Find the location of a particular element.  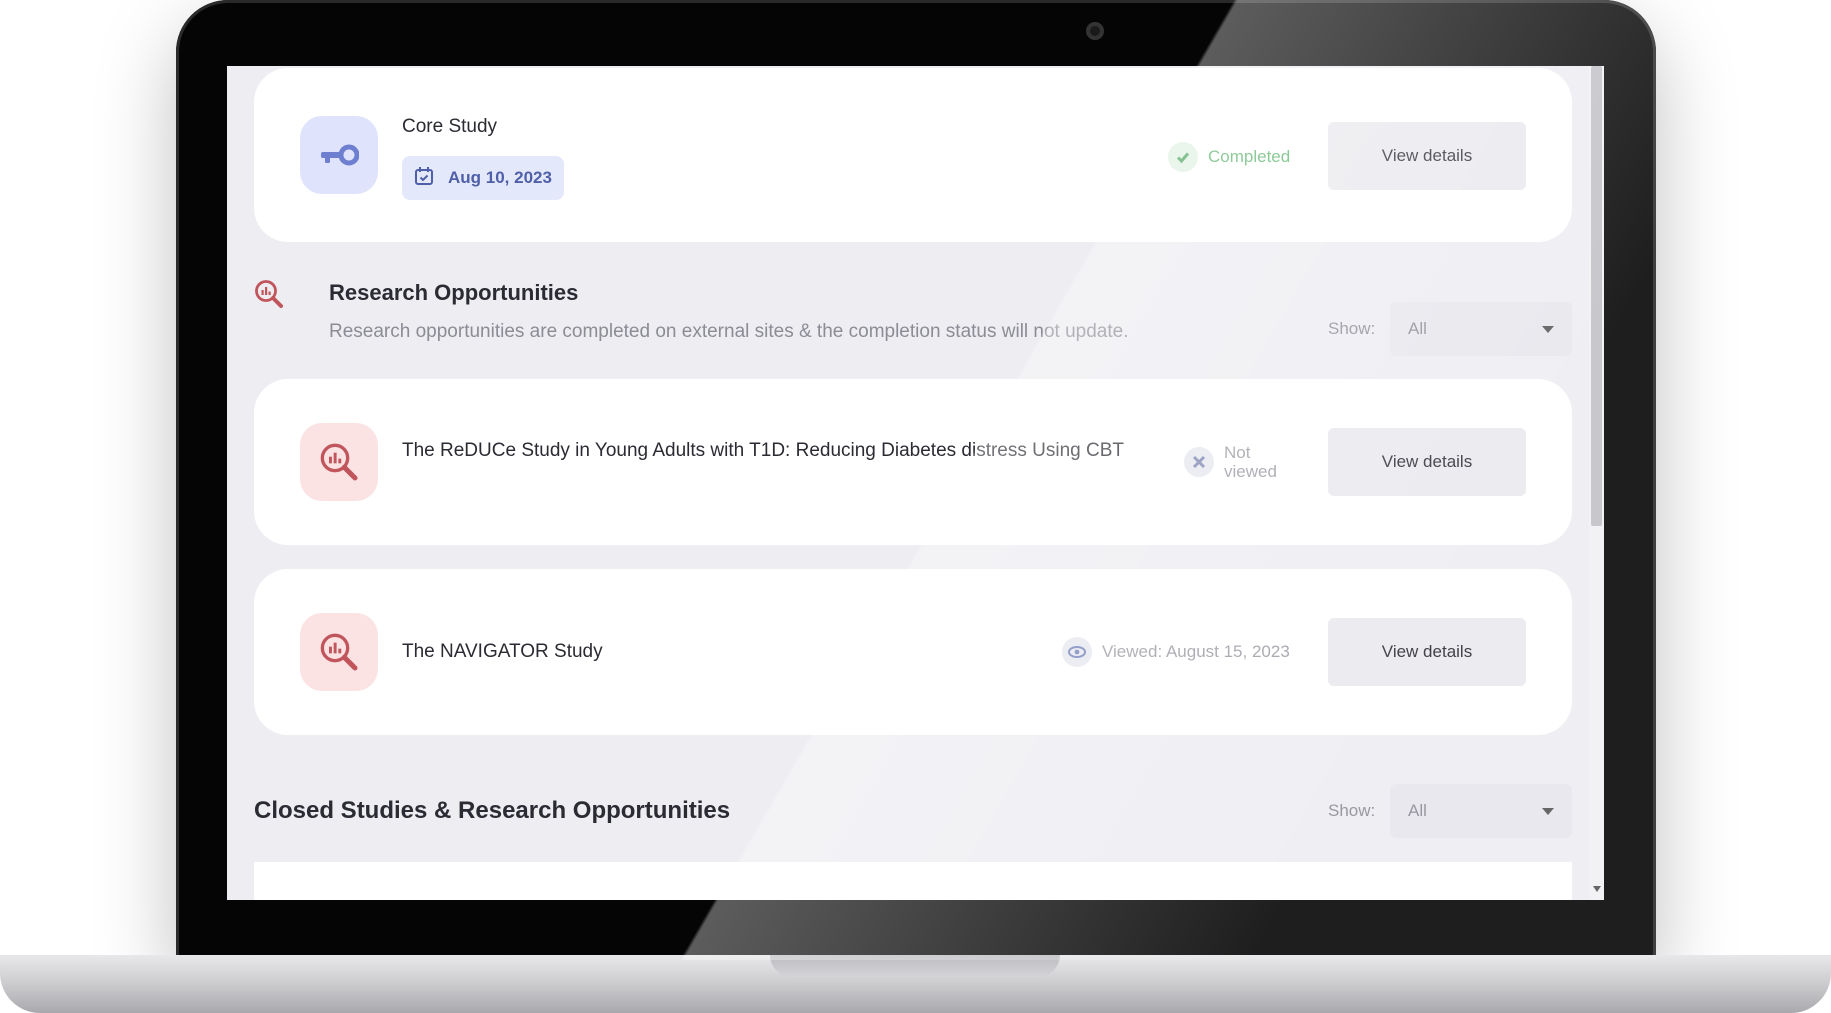

date-chip: Aug 10, 2023 is located at coordinates (483, 178).